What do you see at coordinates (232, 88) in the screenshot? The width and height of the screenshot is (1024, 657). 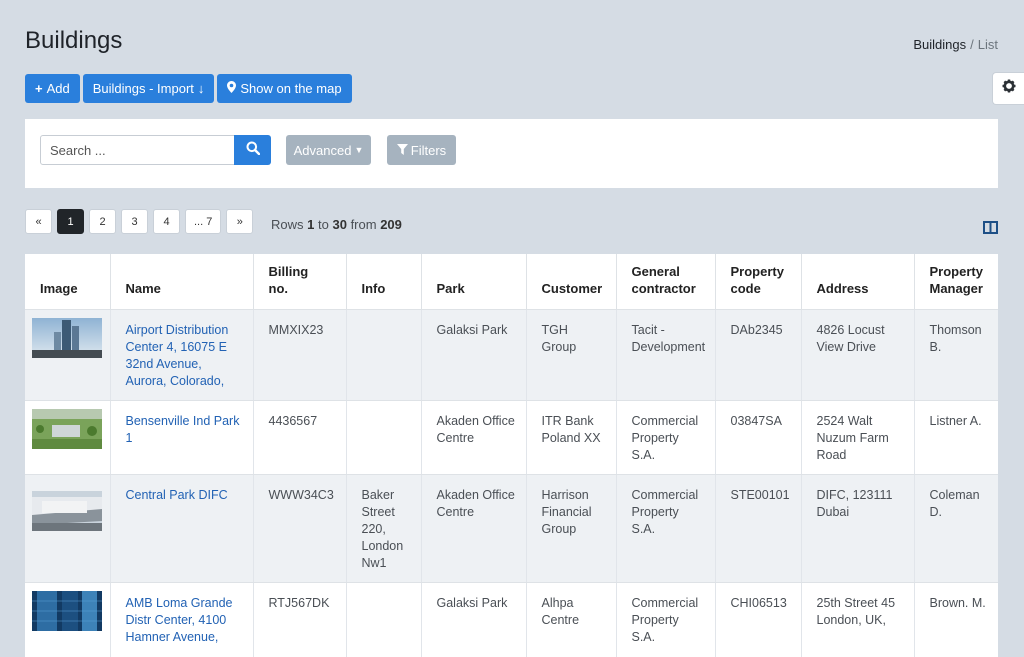 I see `map-marker-icon` at bounding box center [232, 88].